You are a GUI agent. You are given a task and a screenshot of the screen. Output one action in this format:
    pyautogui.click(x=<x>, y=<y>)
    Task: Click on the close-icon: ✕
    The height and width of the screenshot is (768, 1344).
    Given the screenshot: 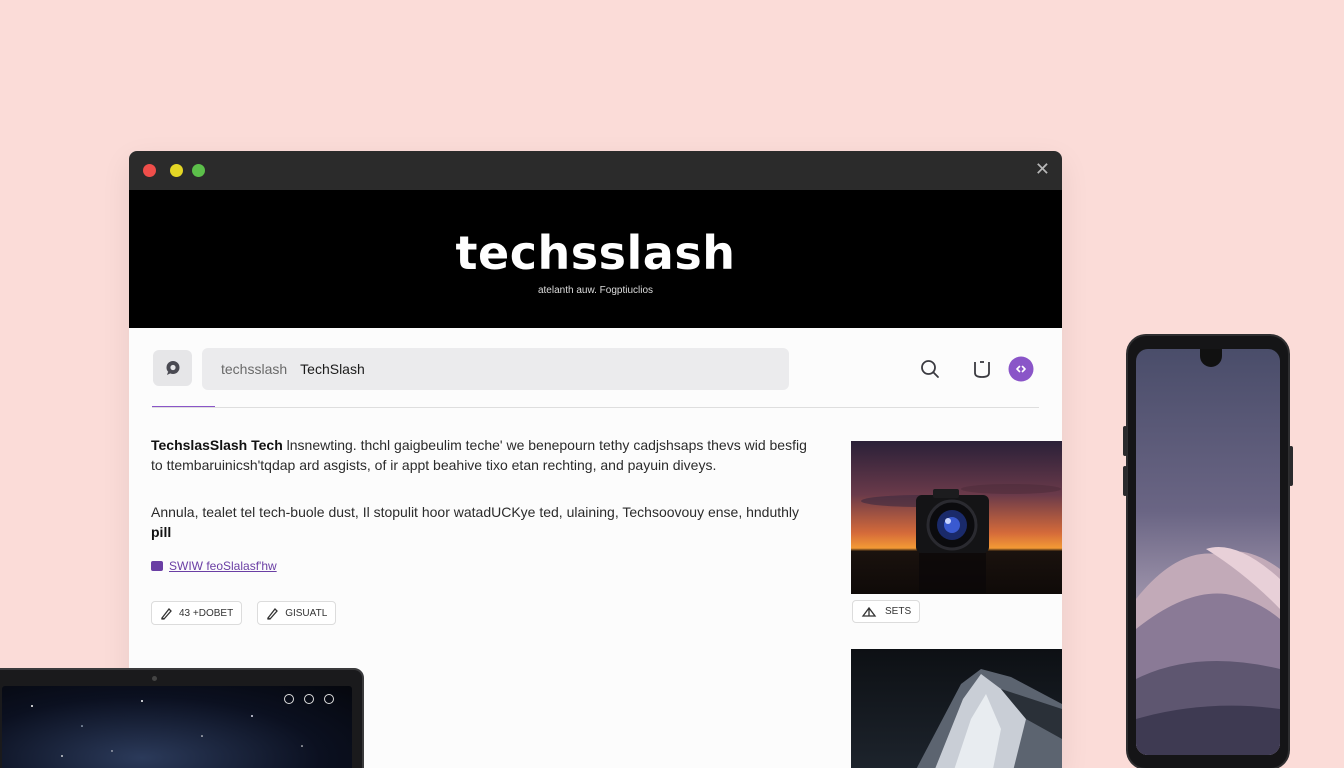 What is the action you would take?
    pyautogui.click(x=1042, y=170)
    